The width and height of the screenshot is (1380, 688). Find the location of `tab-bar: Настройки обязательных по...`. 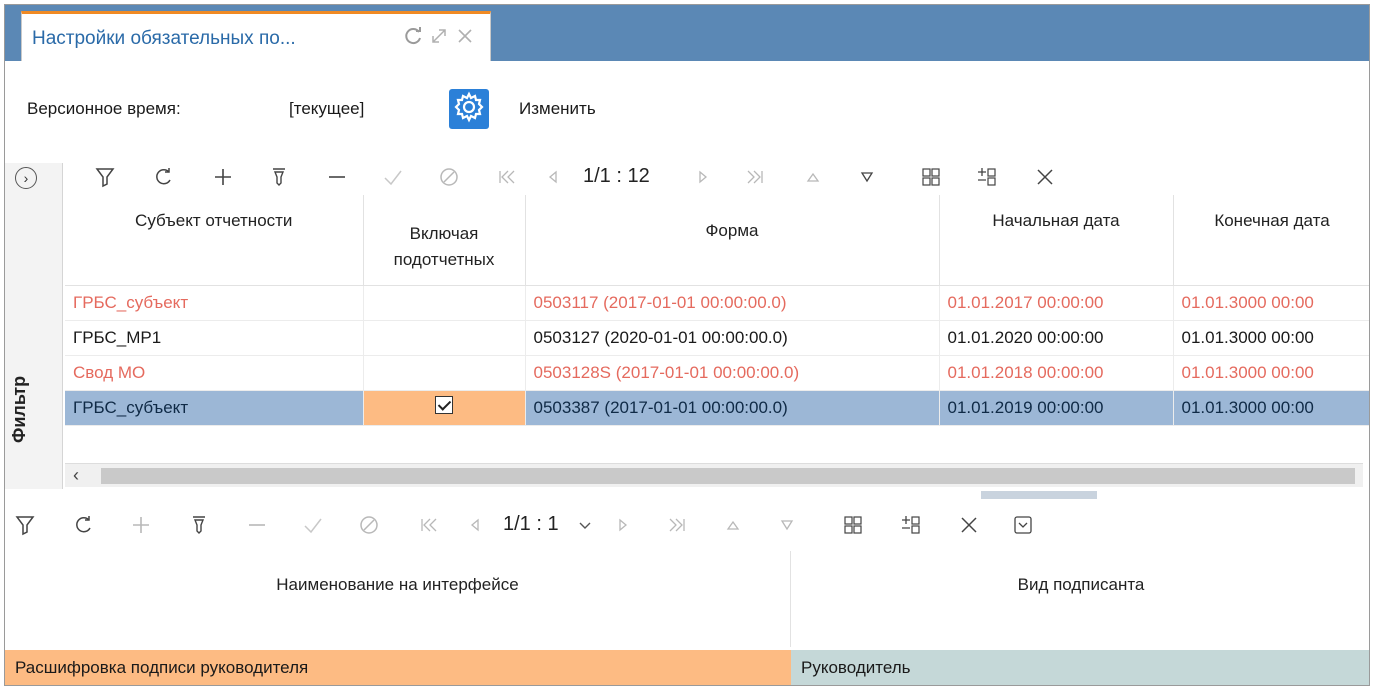

tab-bar: Настройки обязательных по... is located at coordinates (687, 33).